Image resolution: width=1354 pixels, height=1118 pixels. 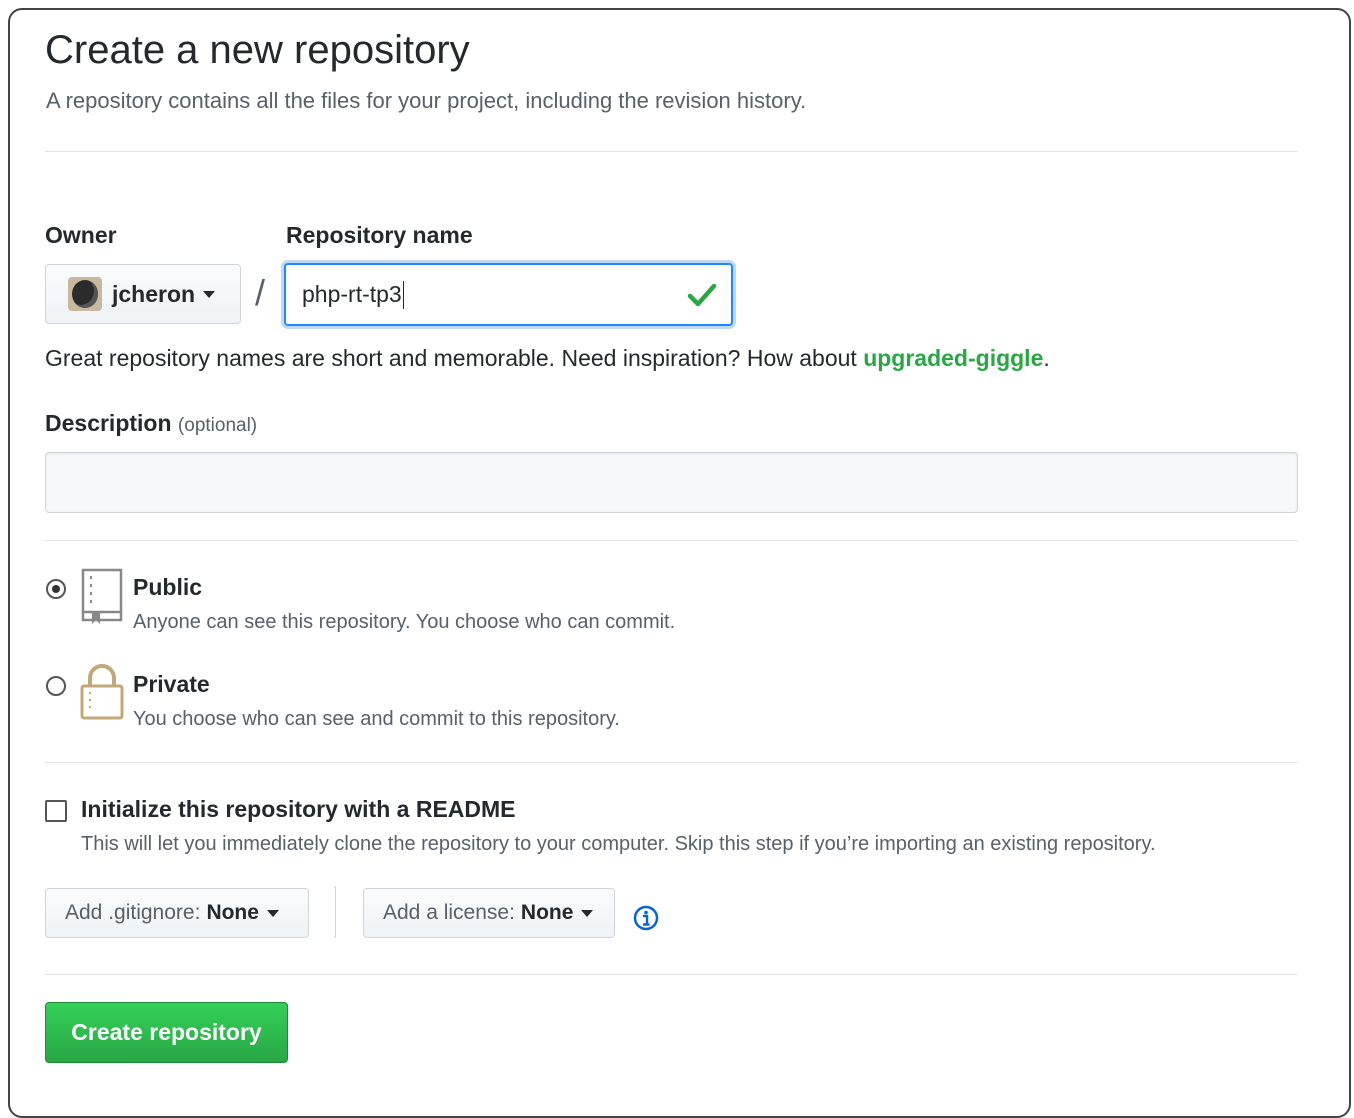 I want to click on gitignore-value: None, so click(x=232, y=912).